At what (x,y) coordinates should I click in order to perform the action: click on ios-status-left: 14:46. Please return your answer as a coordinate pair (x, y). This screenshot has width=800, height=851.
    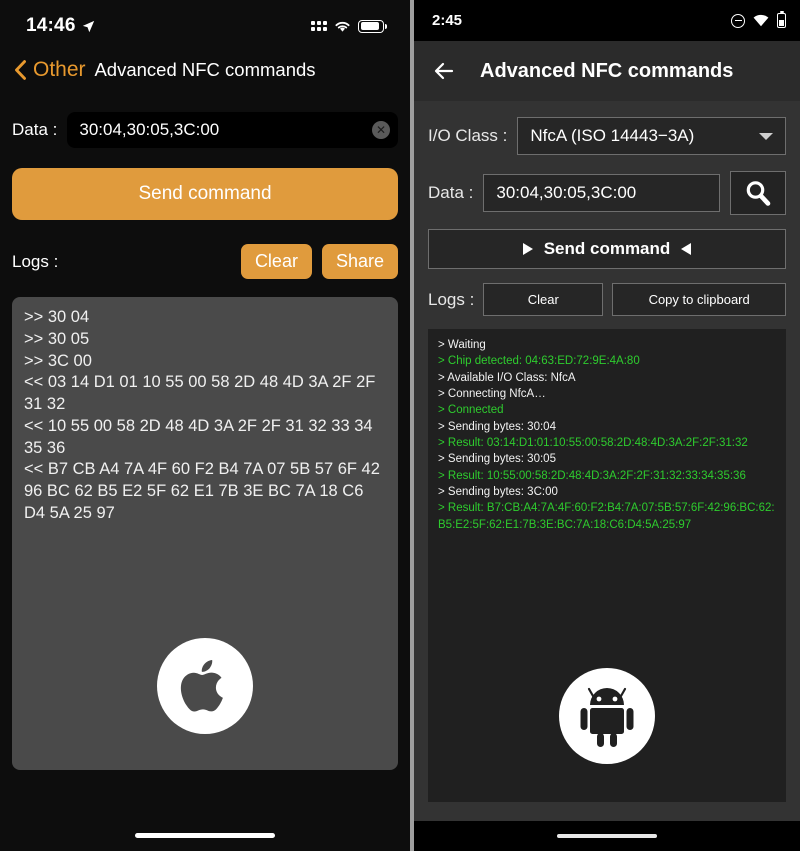
    Looking at the image, I should click on (60, 26).